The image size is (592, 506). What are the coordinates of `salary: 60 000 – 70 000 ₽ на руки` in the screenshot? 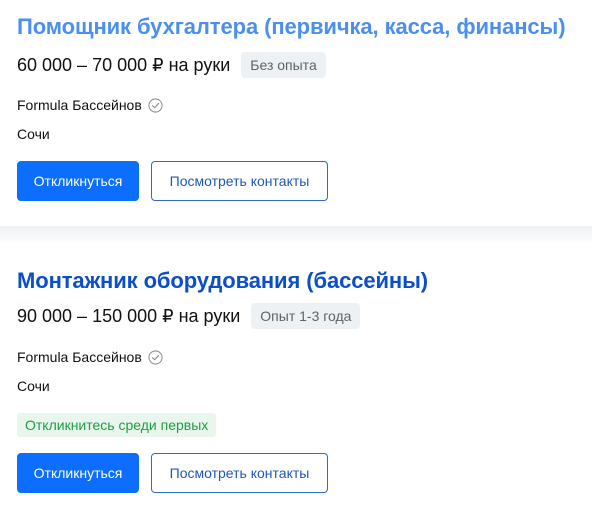 It's located at (124, 64).